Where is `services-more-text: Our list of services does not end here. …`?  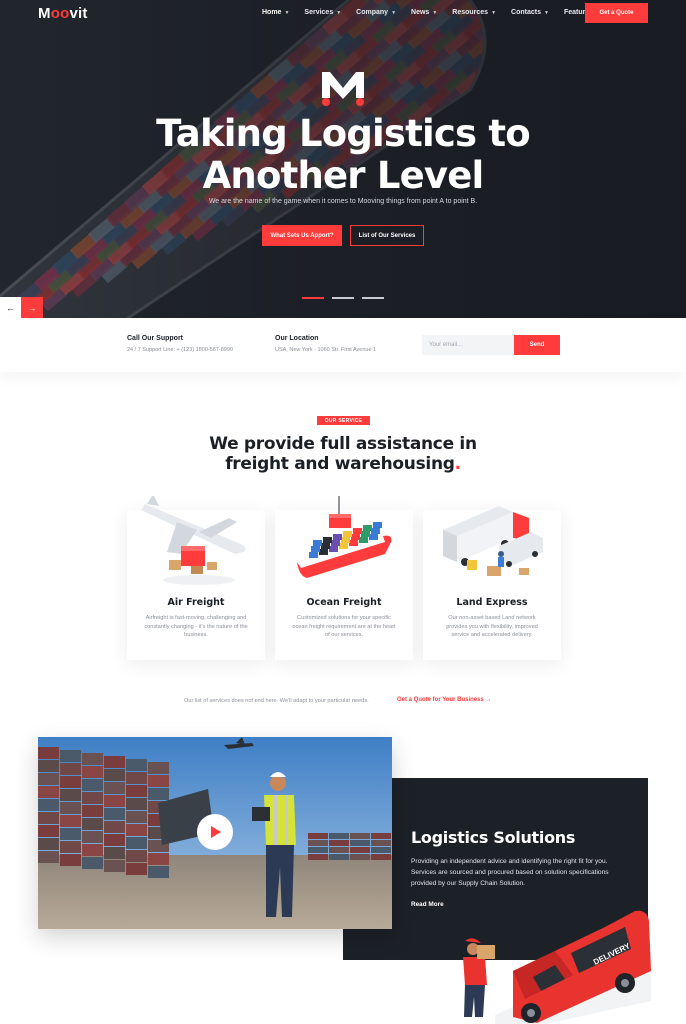
services-more-text: Our list of services does not end here. … is located at coordinates (276, 701).